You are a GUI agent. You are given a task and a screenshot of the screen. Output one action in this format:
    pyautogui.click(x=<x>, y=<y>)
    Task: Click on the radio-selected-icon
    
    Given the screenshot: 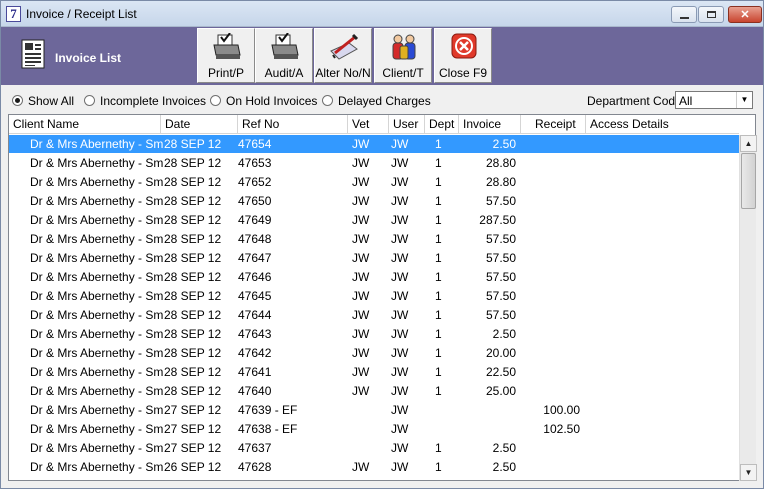 What is the action you would take?
    pyautogui.click(x=17, y=100)
    